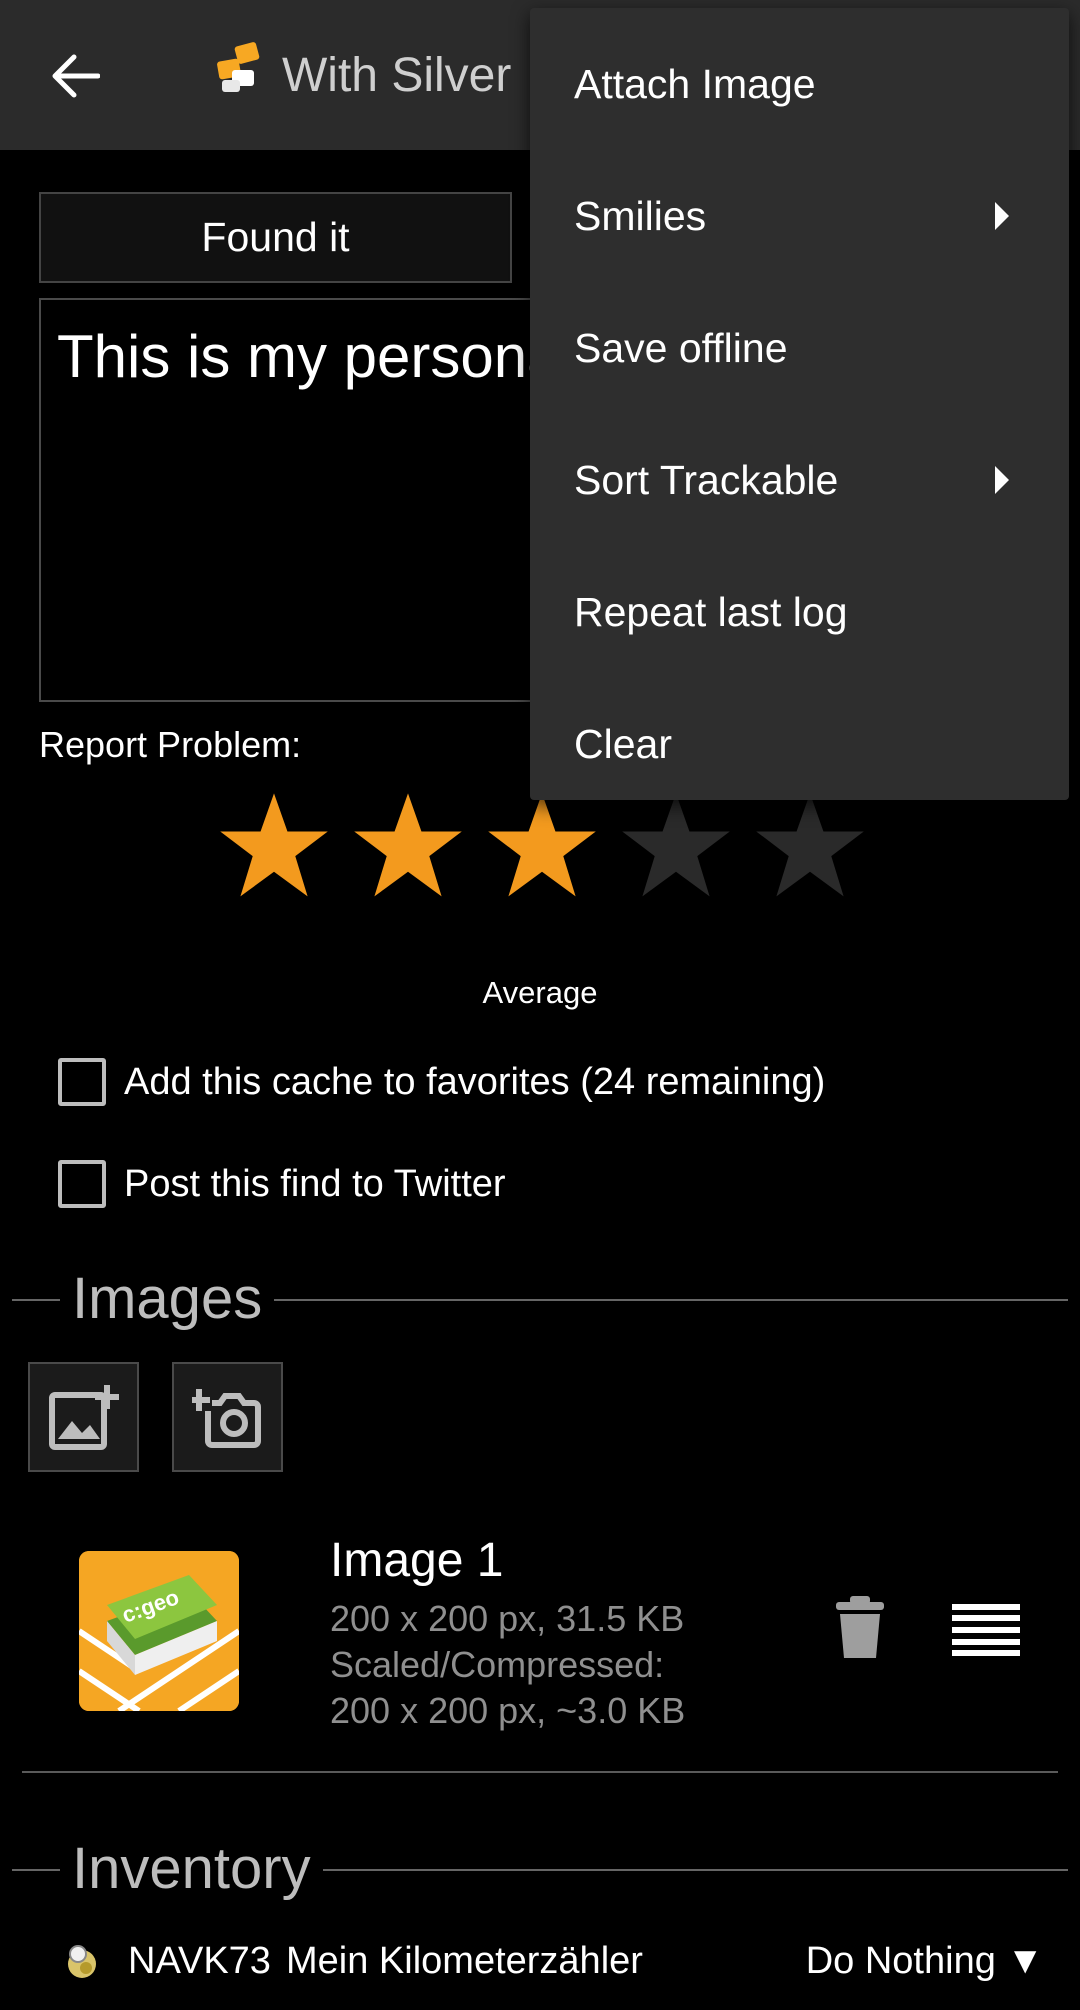  What do you see at coordinates (275, 237) in the screenshot?
I see `log-type-button: Found it` at bounding box center [275, 237].